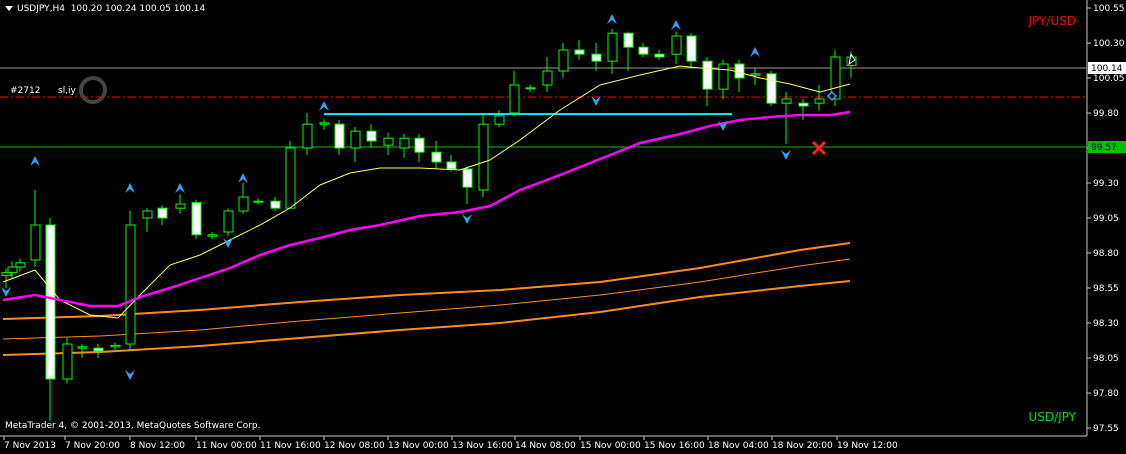 The height and width of the screenshot is (454, 1126). Describe the element at coordinates (1052, 21) in the screenshot. I see `pair-label-top: JPY/USD` at that location.